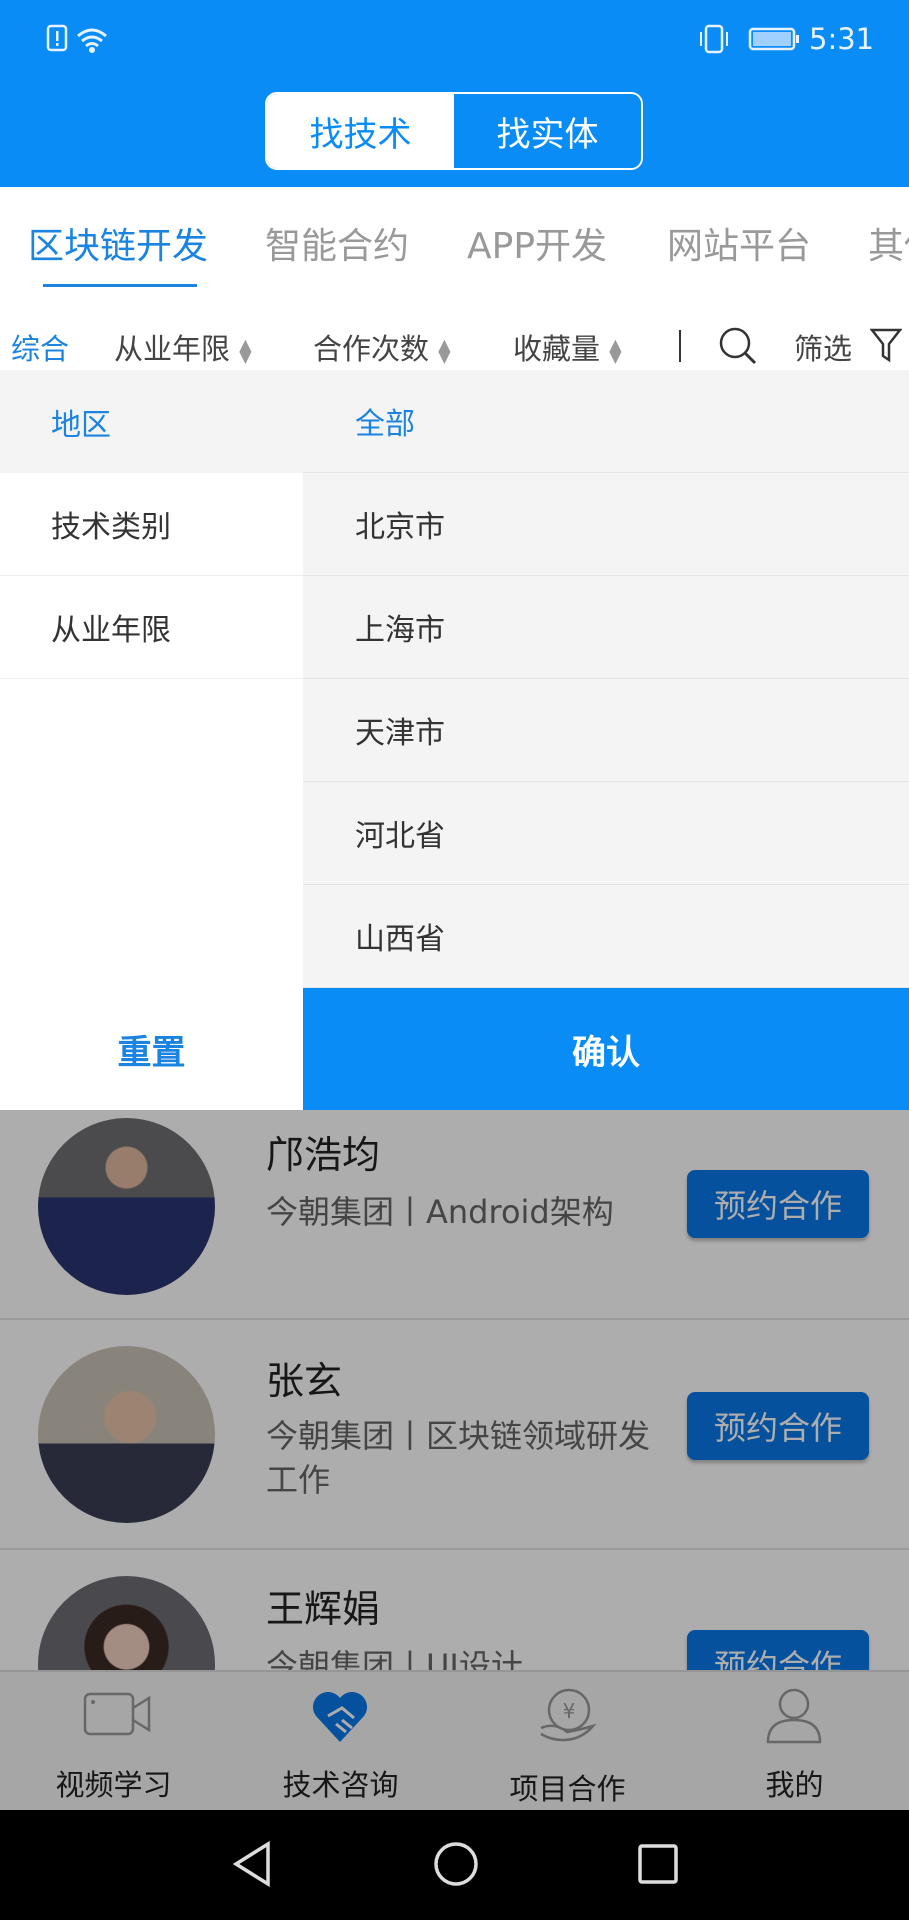  I want to click on clock: 5:31, so click(842, 39).